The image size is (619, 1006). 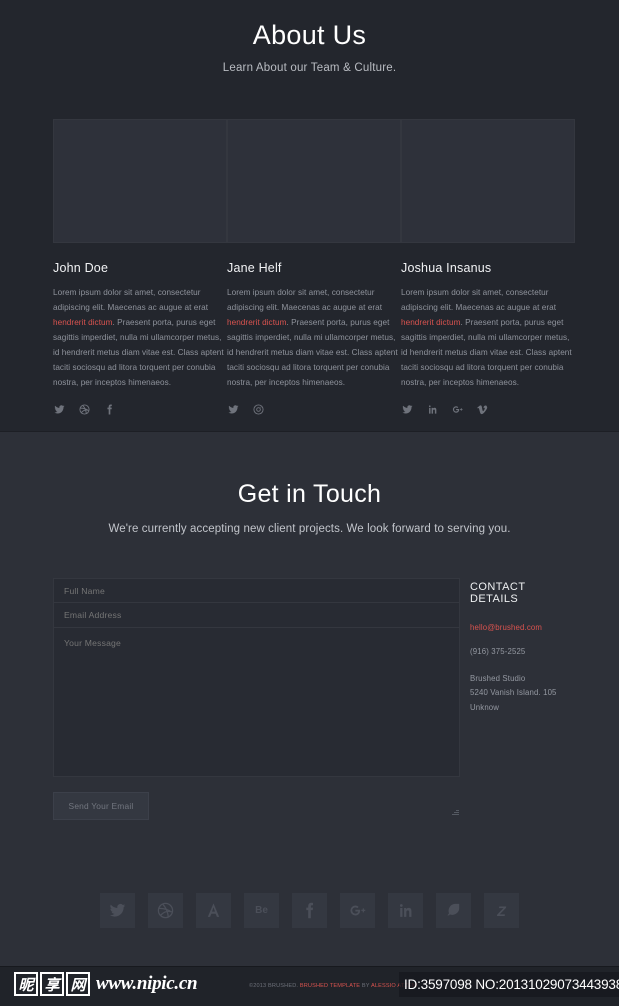 I want to click on behance-icon: Be, so click(x=261, y=910).